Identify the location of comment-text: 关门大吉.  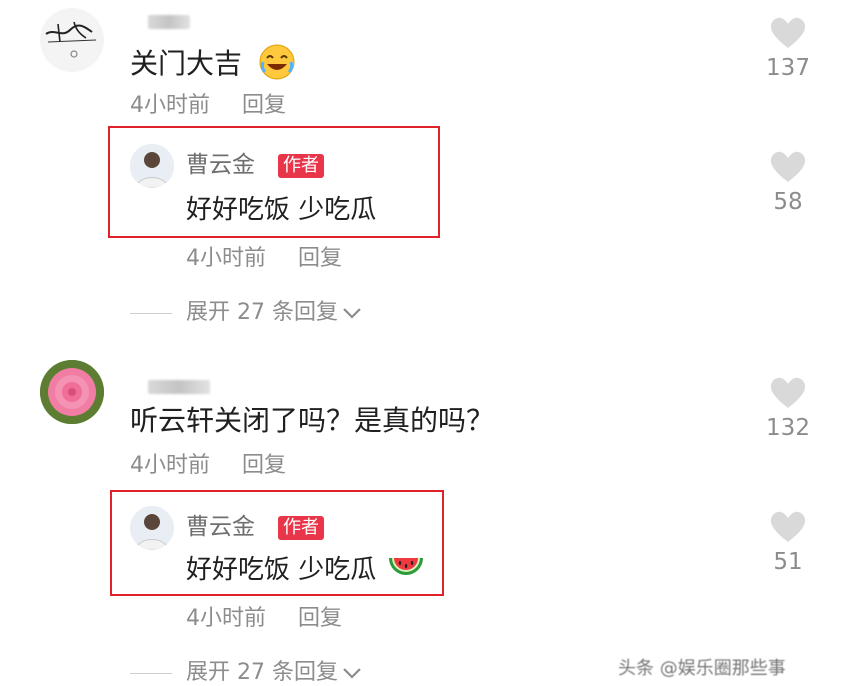
(213, 62).